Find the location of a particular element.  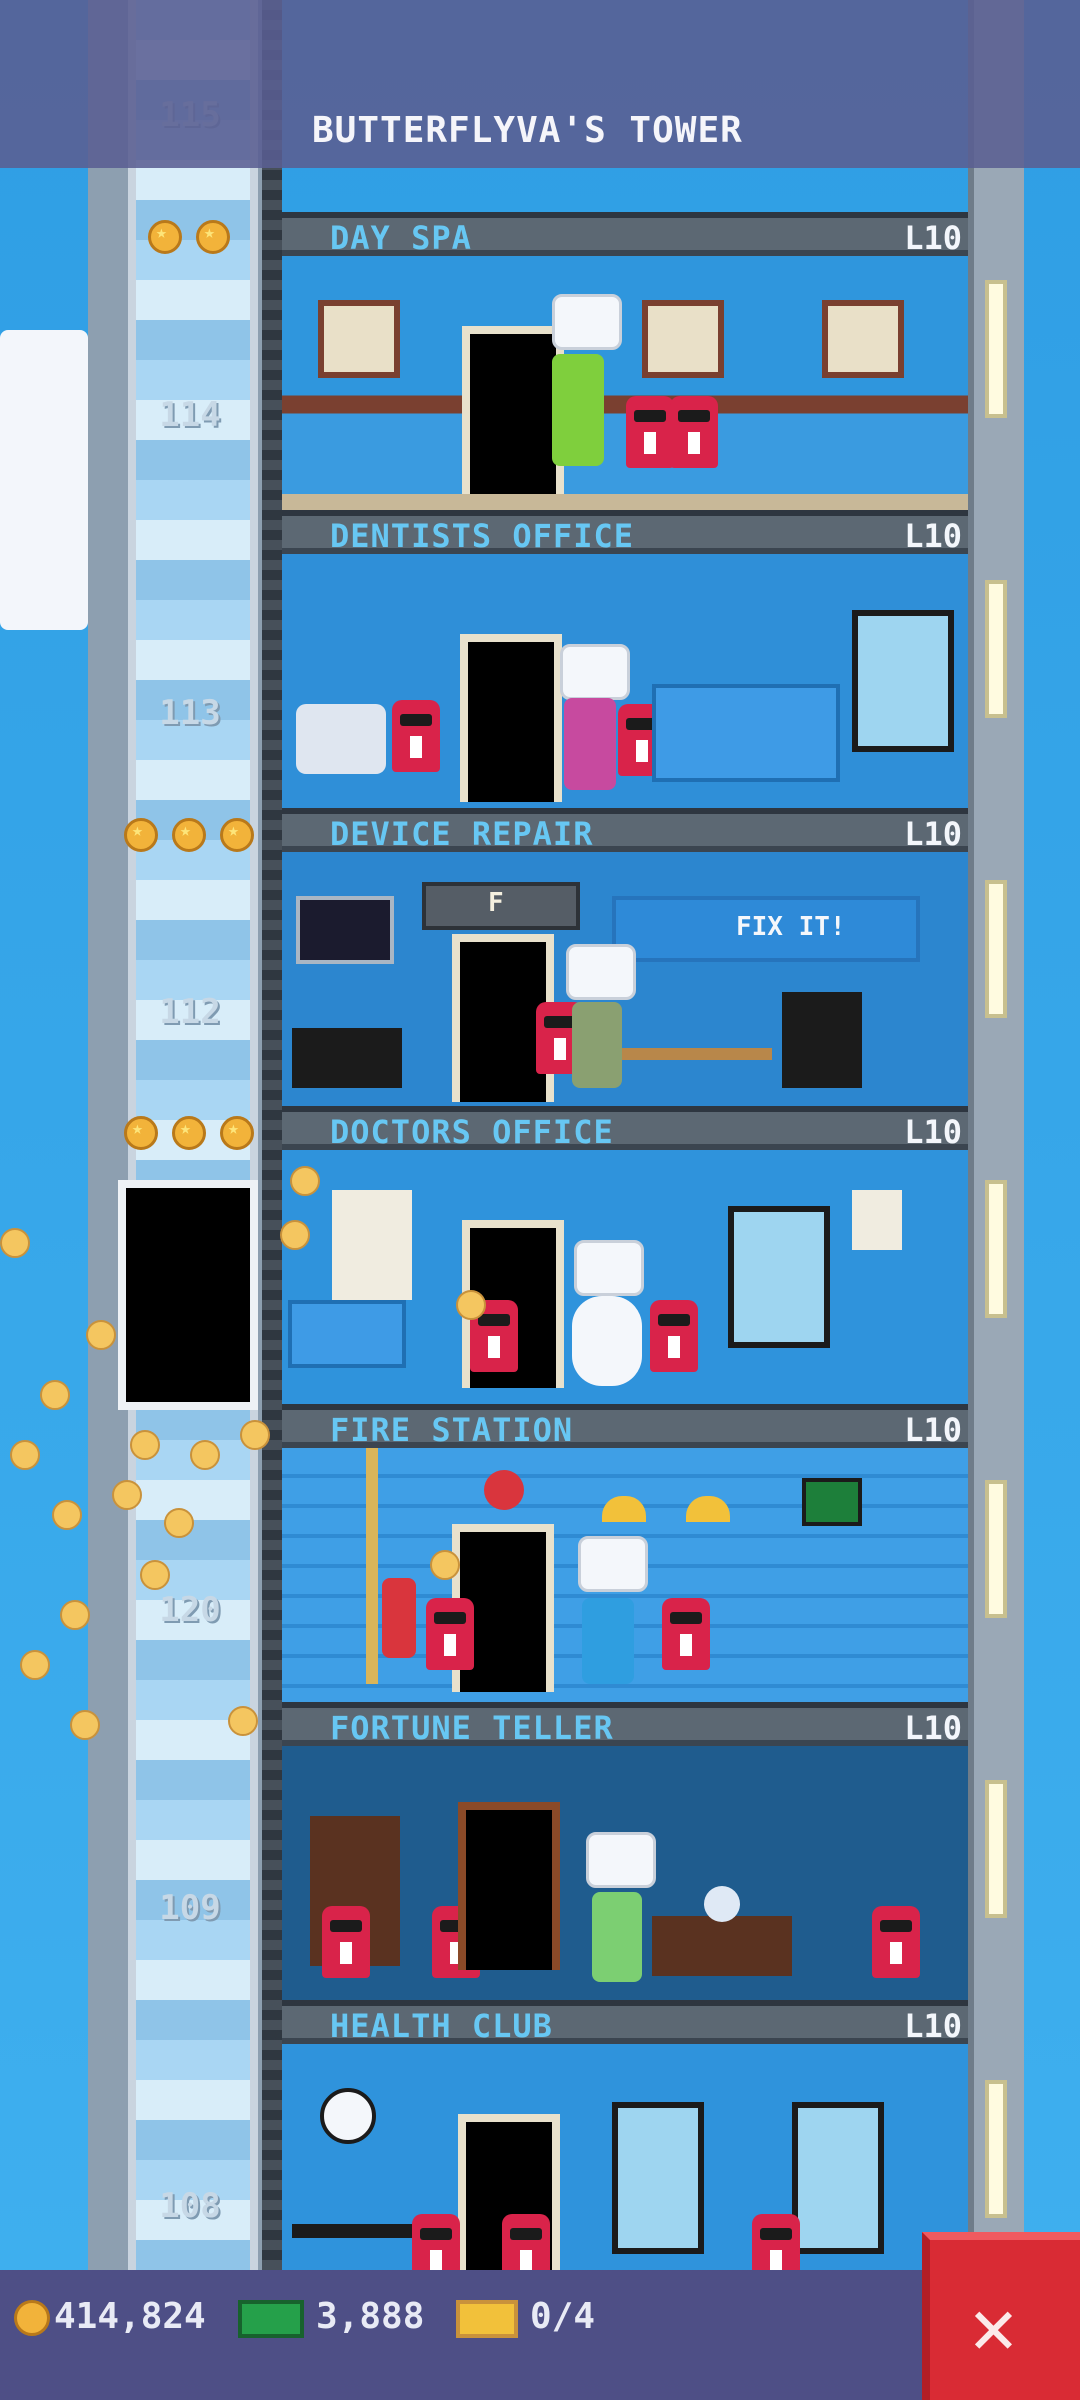

fire-extinguisher is located at coordinates (399, 1618).